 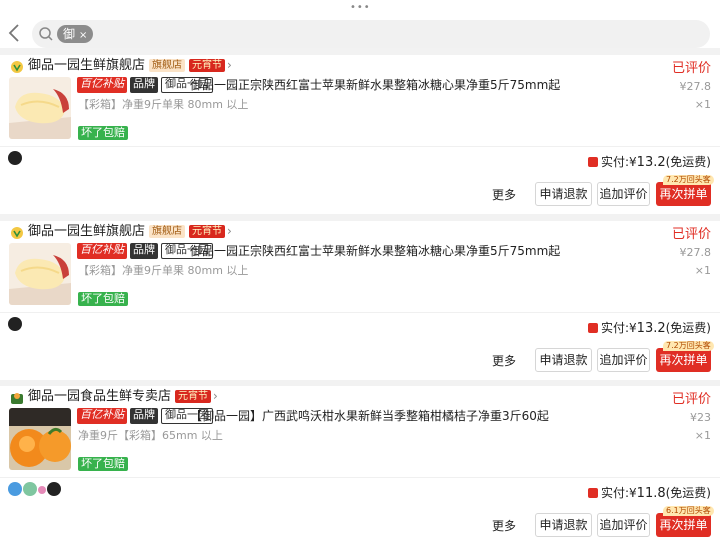 What do you see at coordinates (688, 511) in the screenshot?
I see `repeat-customer-badge: 6.1万回头客` at bounding box center [688, 511].